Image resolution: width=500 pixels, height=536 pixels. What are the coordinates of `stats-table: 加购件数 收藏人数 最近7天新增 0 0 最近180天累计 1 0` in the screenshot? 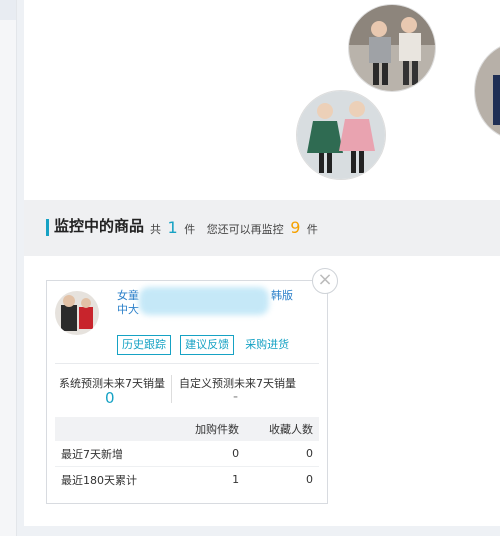 It's located at (187, 454).